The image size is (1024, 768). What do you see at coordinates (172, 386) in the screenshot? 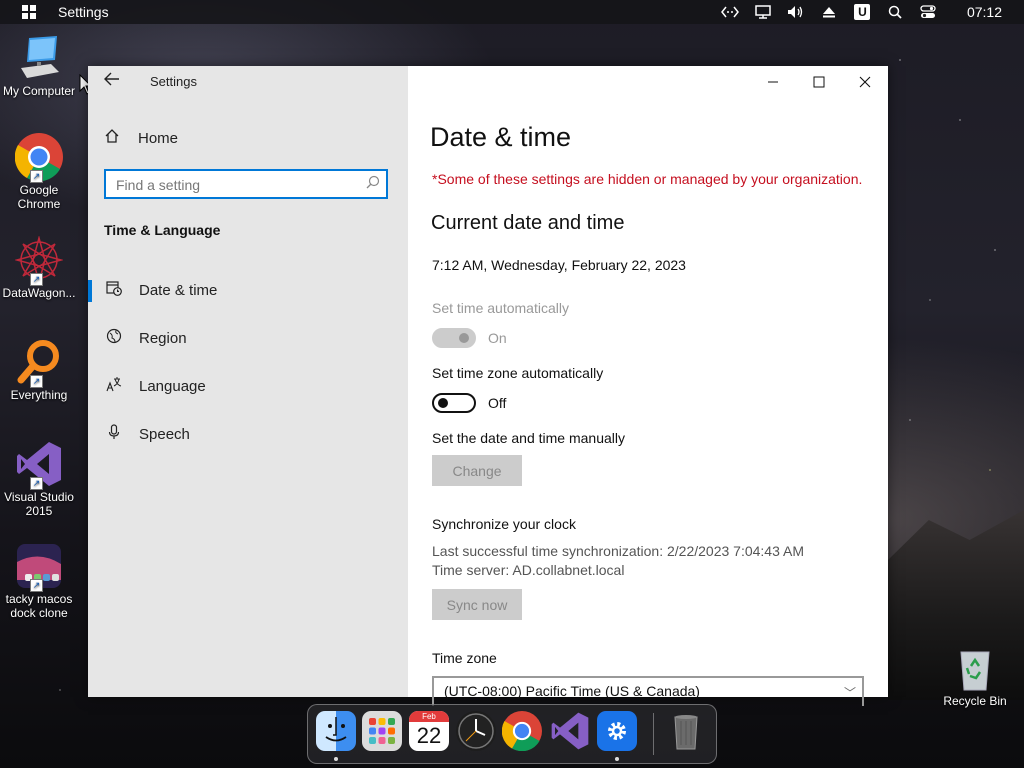
I see `nav-item-label: Language` at bounding box center [172, 386].